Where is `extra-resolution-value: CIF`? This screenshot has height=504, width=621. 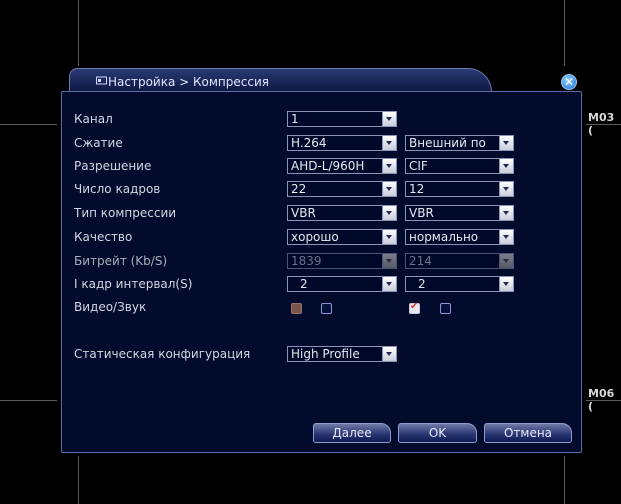 extra-resolution-value: CIF is located at coordinates (418, 166).